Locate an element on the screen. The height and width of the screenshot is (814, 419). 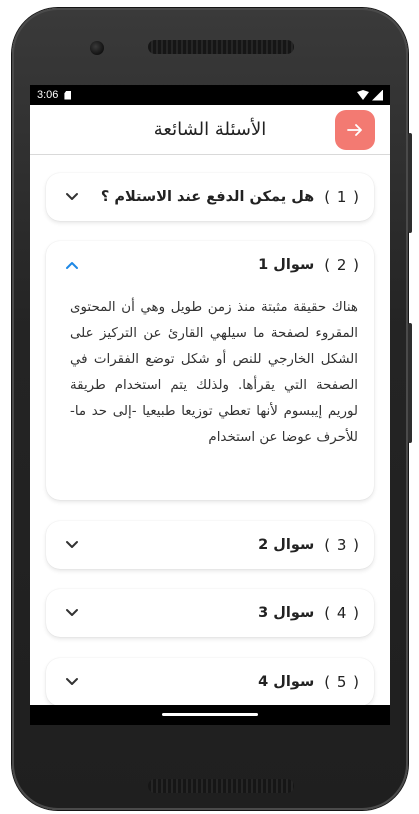
faq-item-number: ( 4 ) is located at coordinates (342, 613).